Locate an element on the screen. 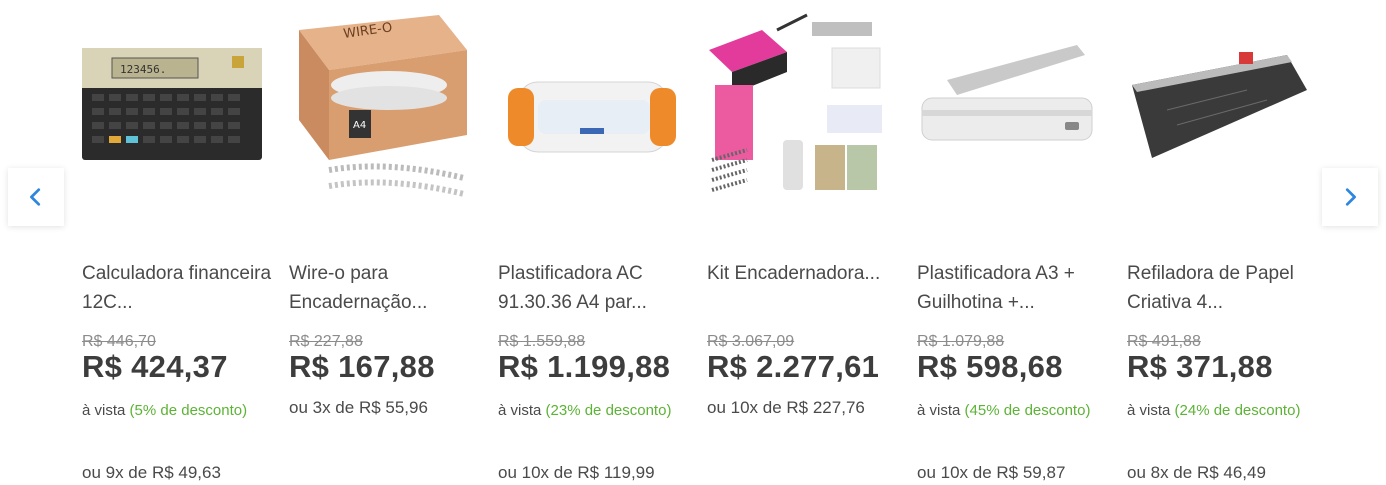 Image resolution: width=1386 pixels, height=485 pixels. product-installments: ou 10x de R$ 119,99 is located at coordinates (576, 472).